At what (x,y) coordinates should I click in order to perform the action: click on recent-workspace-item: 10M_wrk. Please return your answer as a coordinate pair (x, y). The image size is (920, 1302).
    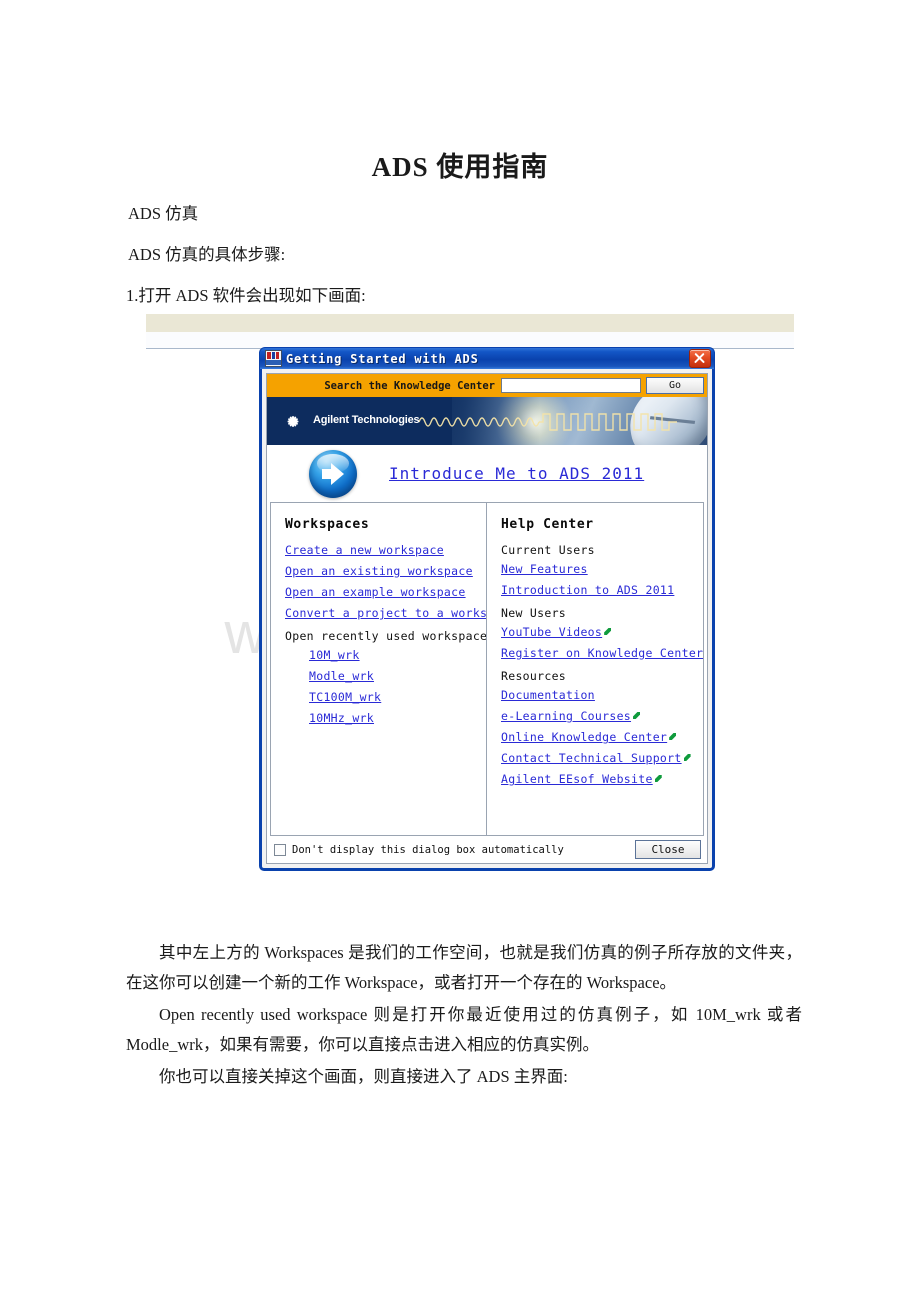
    Looking at the image, I should click on (334, 655).